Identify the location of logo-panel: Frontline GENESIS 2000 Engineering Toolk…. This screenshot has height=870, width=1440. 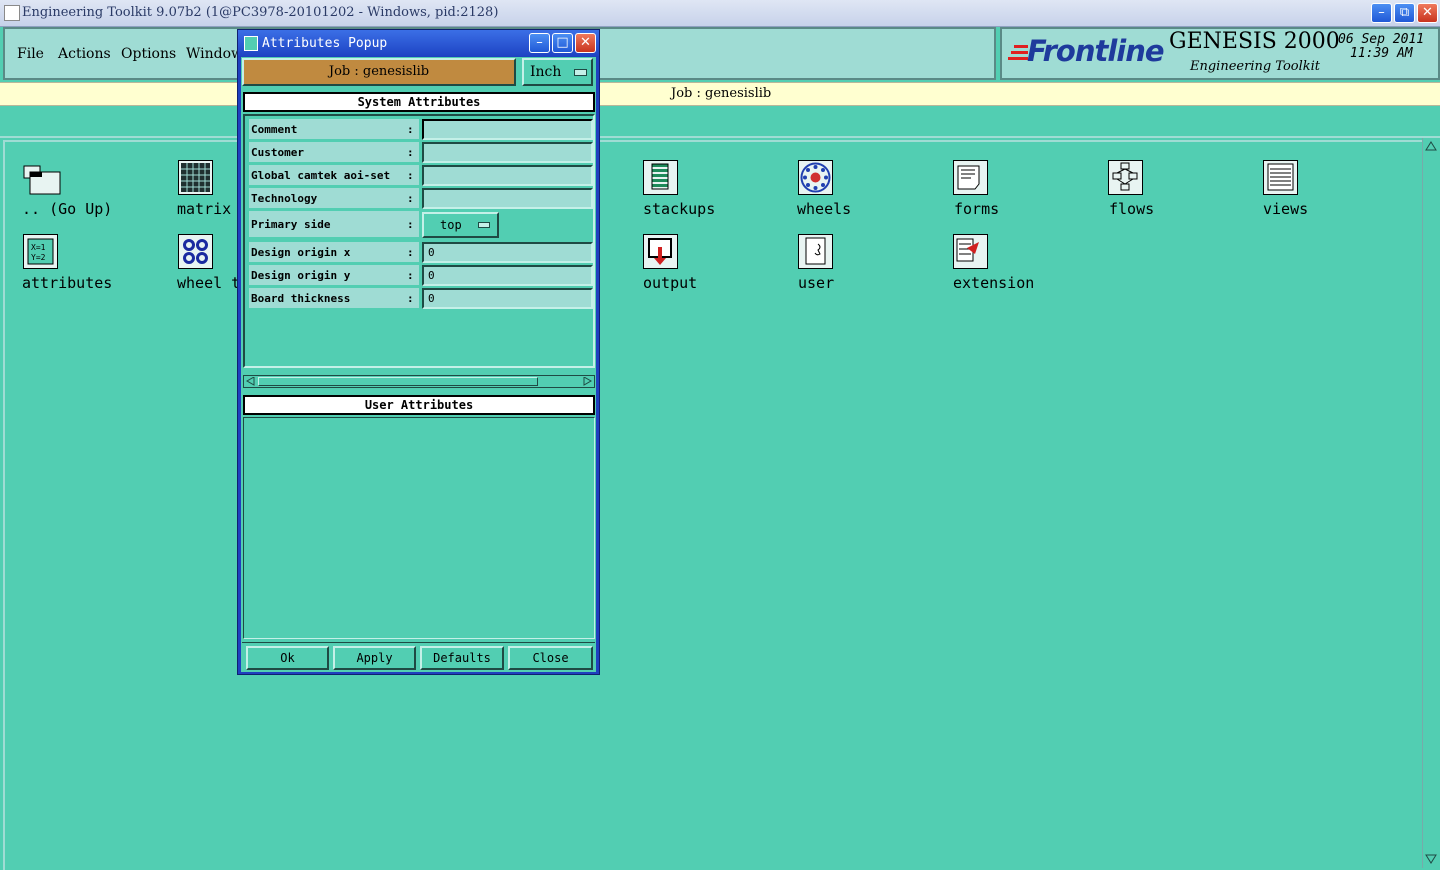
(1220, 53).